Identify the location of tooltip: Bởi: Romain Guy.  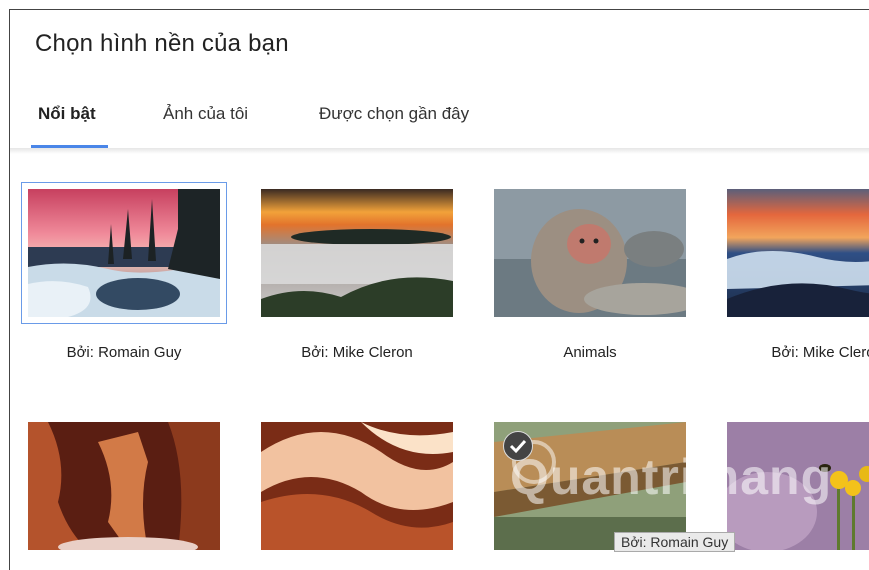
(675, 542).